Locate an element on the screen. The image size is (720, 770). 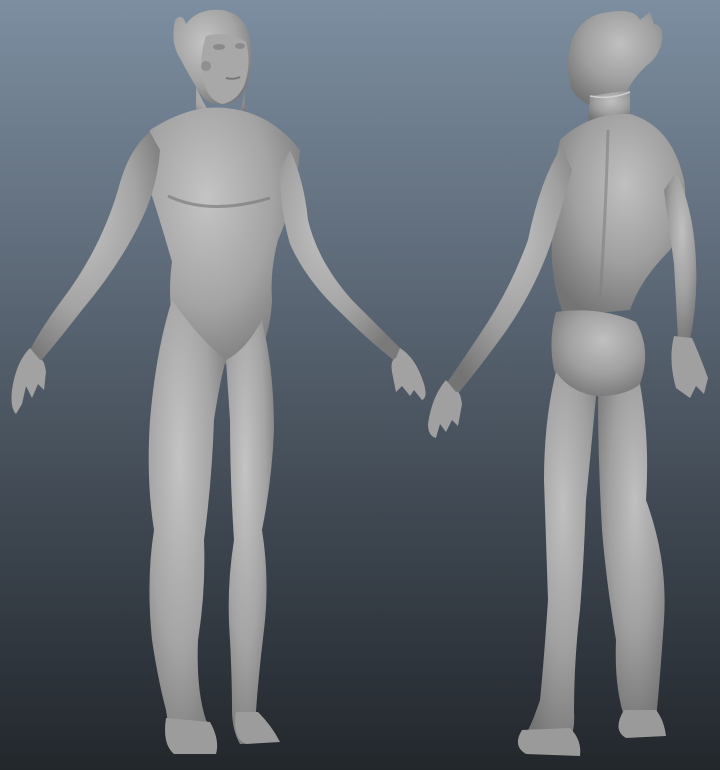
front-leg-left is located at coordinates (187, 527).